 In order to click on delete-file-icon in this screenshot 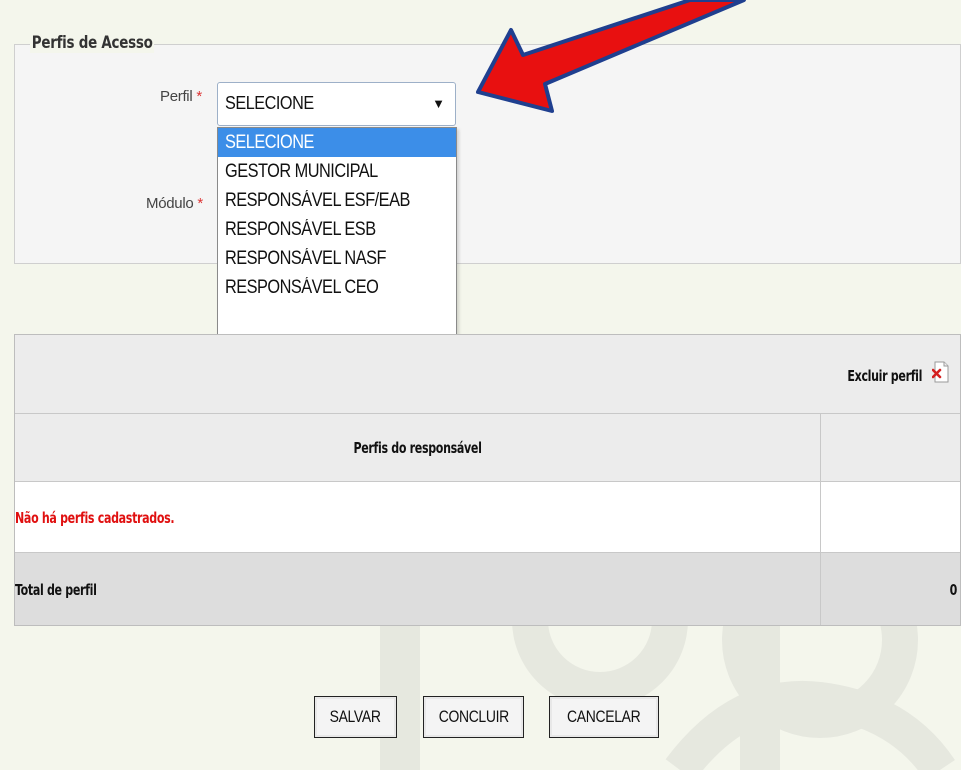, I will do `click(941, 372)`.